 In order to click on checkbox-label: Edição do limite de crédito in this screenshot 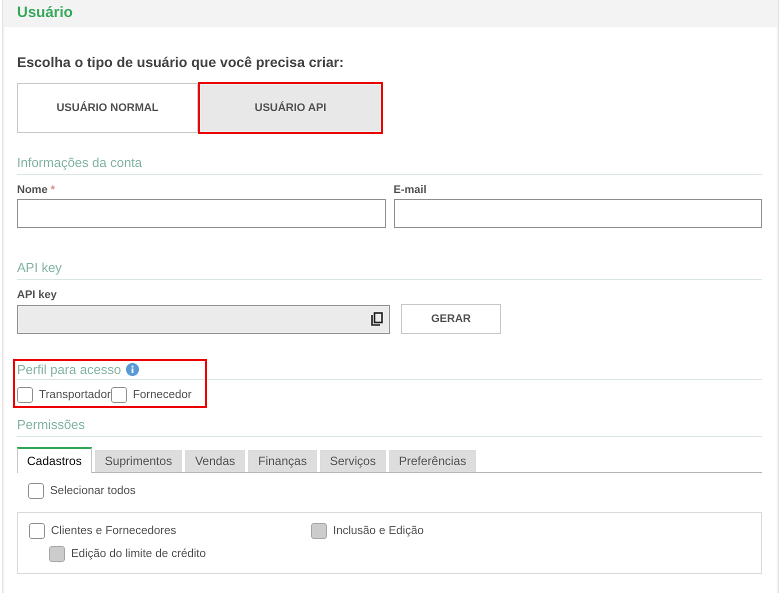, I will do `click(138, 554)`.